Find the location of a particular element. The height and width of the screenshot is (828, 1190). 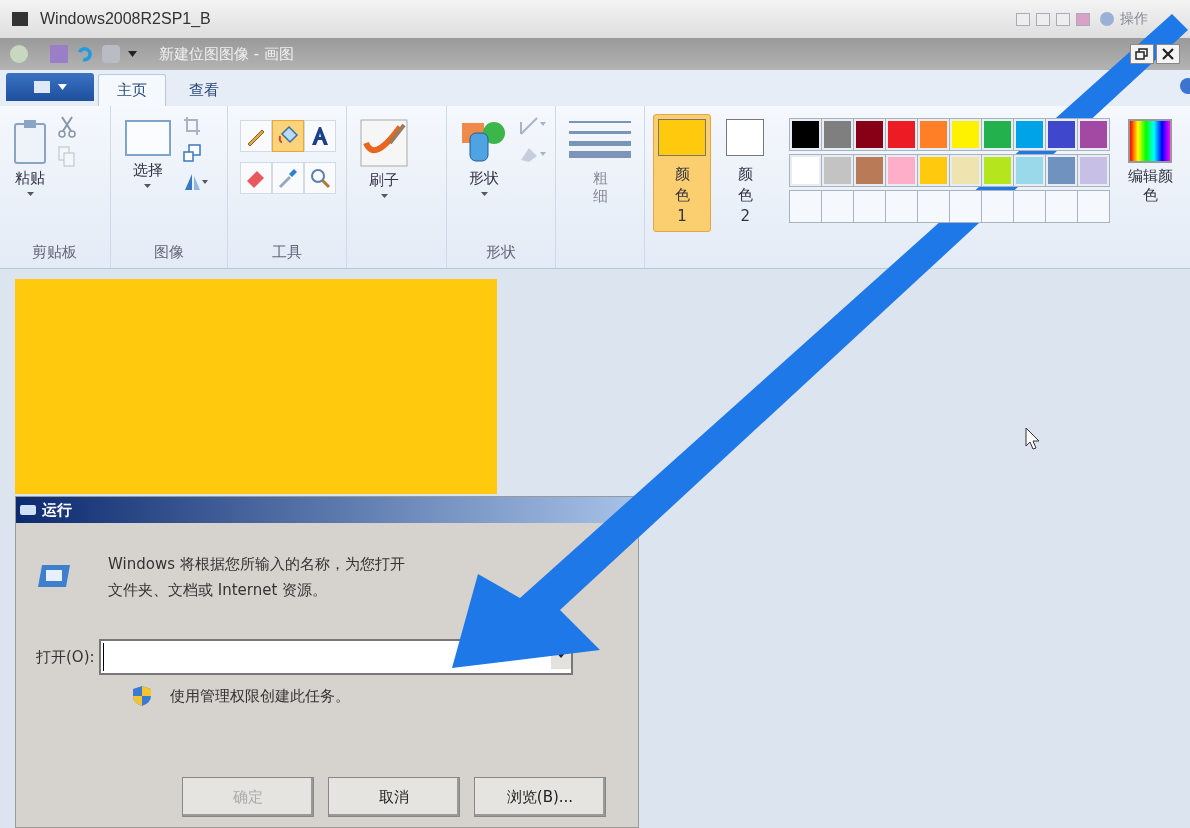

window-icon is located at coordinates (28, 510).